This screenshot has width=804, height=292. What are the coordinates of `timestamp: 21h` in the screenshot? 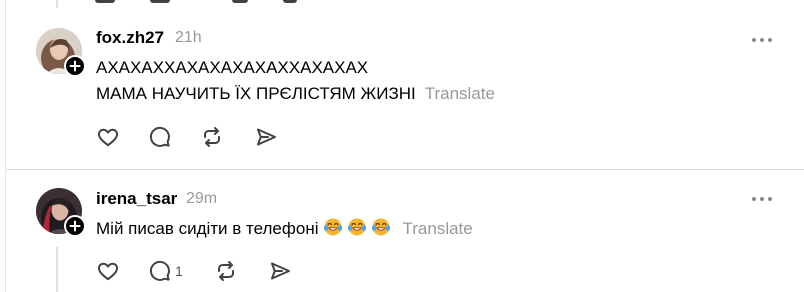 It's located at (188, 38).